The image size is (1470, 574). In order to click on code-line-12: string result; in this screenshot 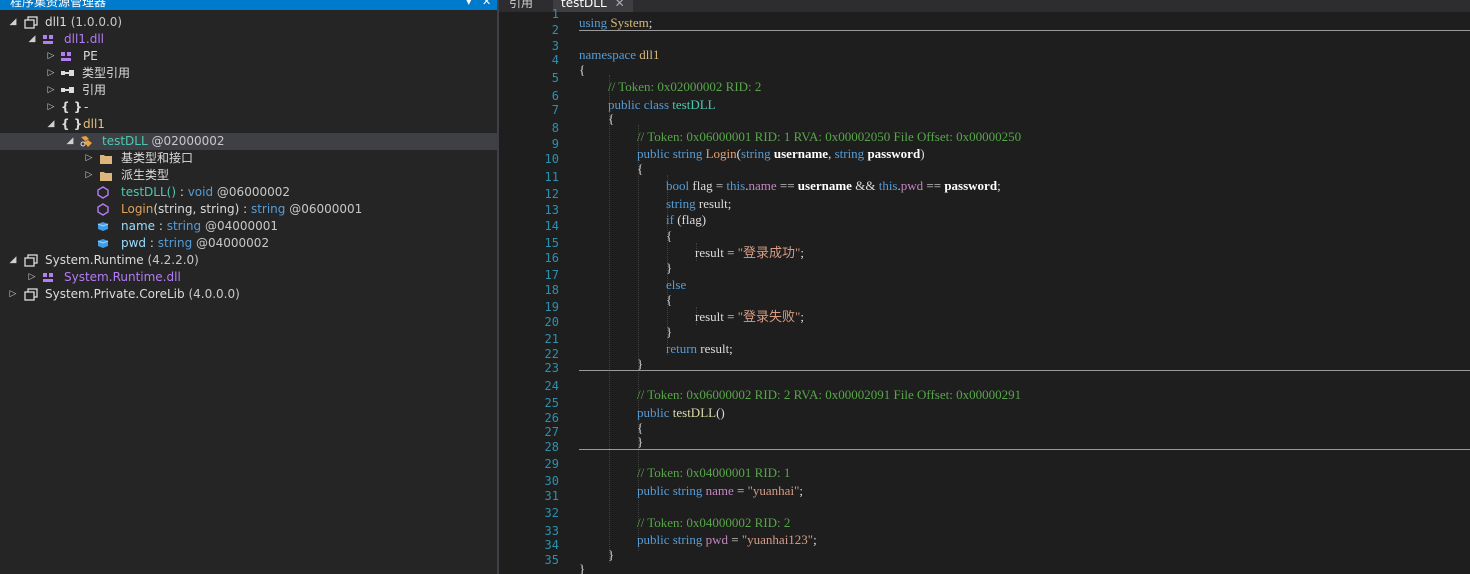, I will do `click(699, 203)`.